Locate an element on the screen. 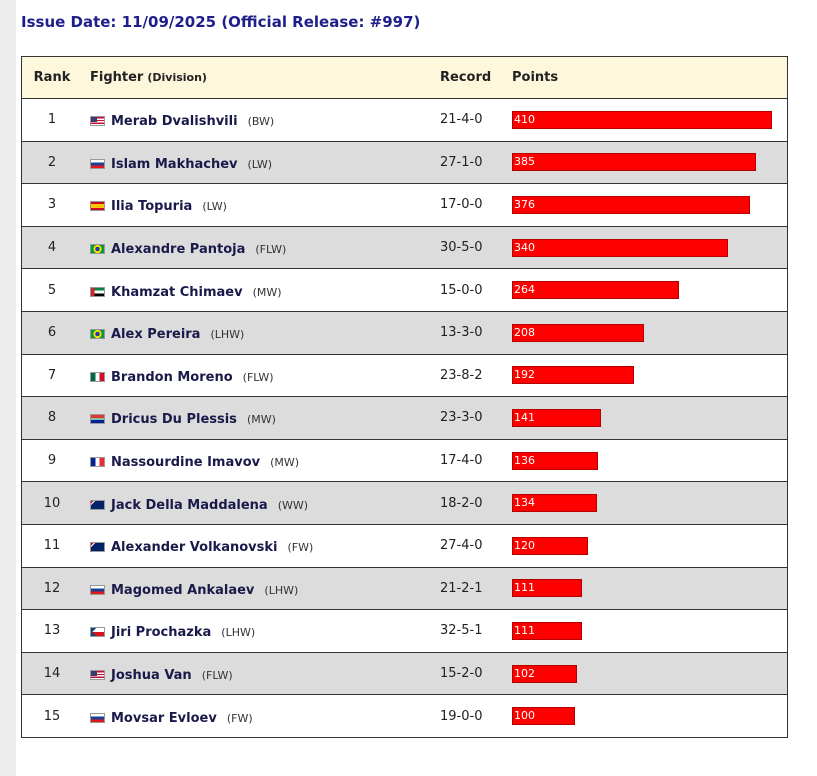 This screenshot has height=776, width=817. fighter-name: Alexandre Pantoja is located at coordinates (178, 250).